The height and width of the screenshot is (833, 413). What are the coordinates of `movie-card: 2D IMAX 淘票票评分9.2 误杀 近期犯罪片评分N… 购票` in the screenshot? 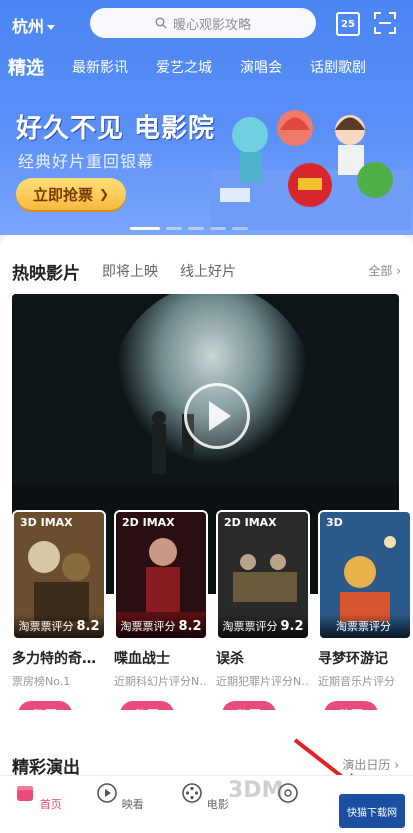 It's located at (263, 610).